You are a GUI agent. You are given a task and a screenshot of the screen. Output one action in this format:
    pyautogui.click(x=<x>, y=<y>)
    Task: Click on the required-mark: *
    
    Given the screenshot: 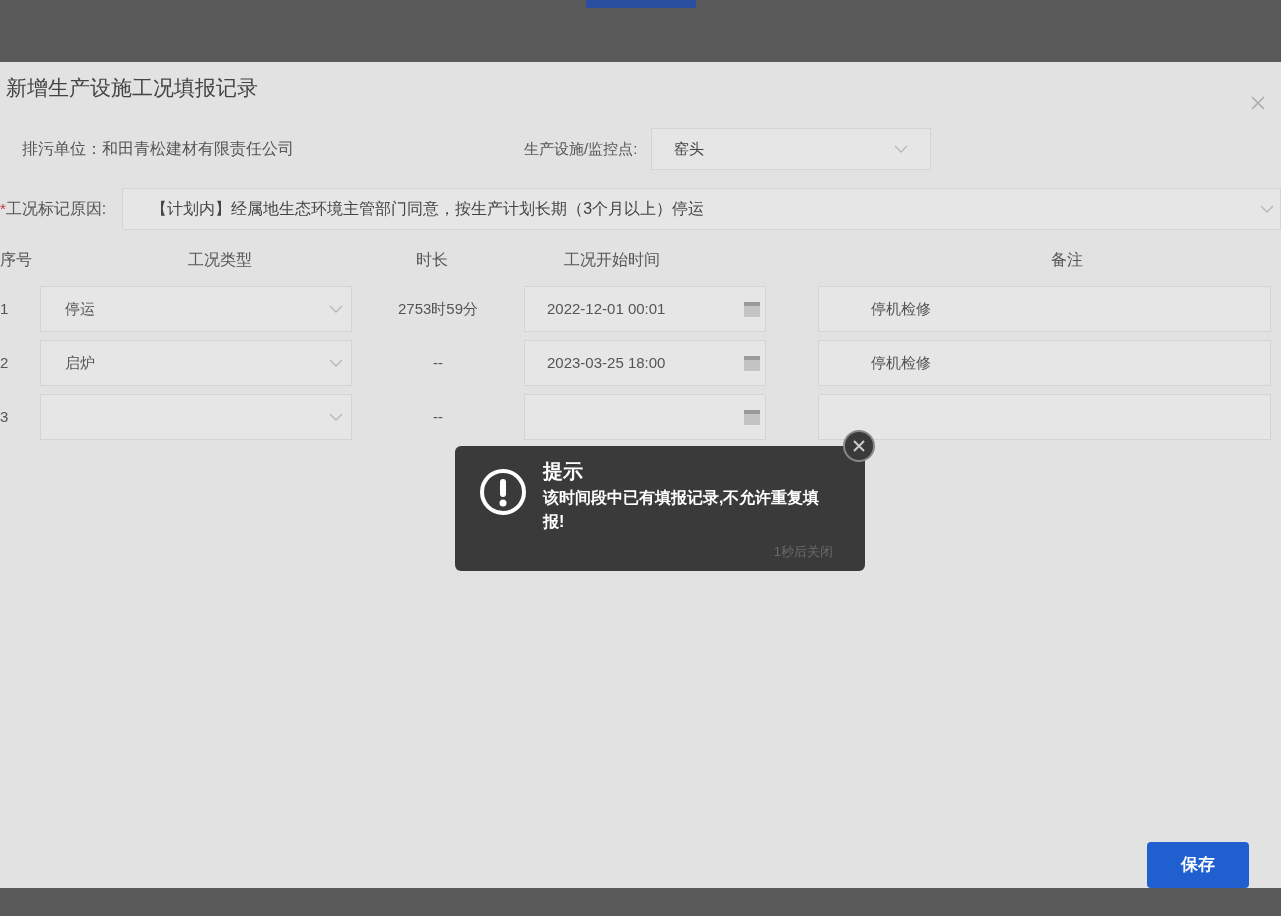 What is the action you would take?
    pyautogui.click(x=3, y=208)
    